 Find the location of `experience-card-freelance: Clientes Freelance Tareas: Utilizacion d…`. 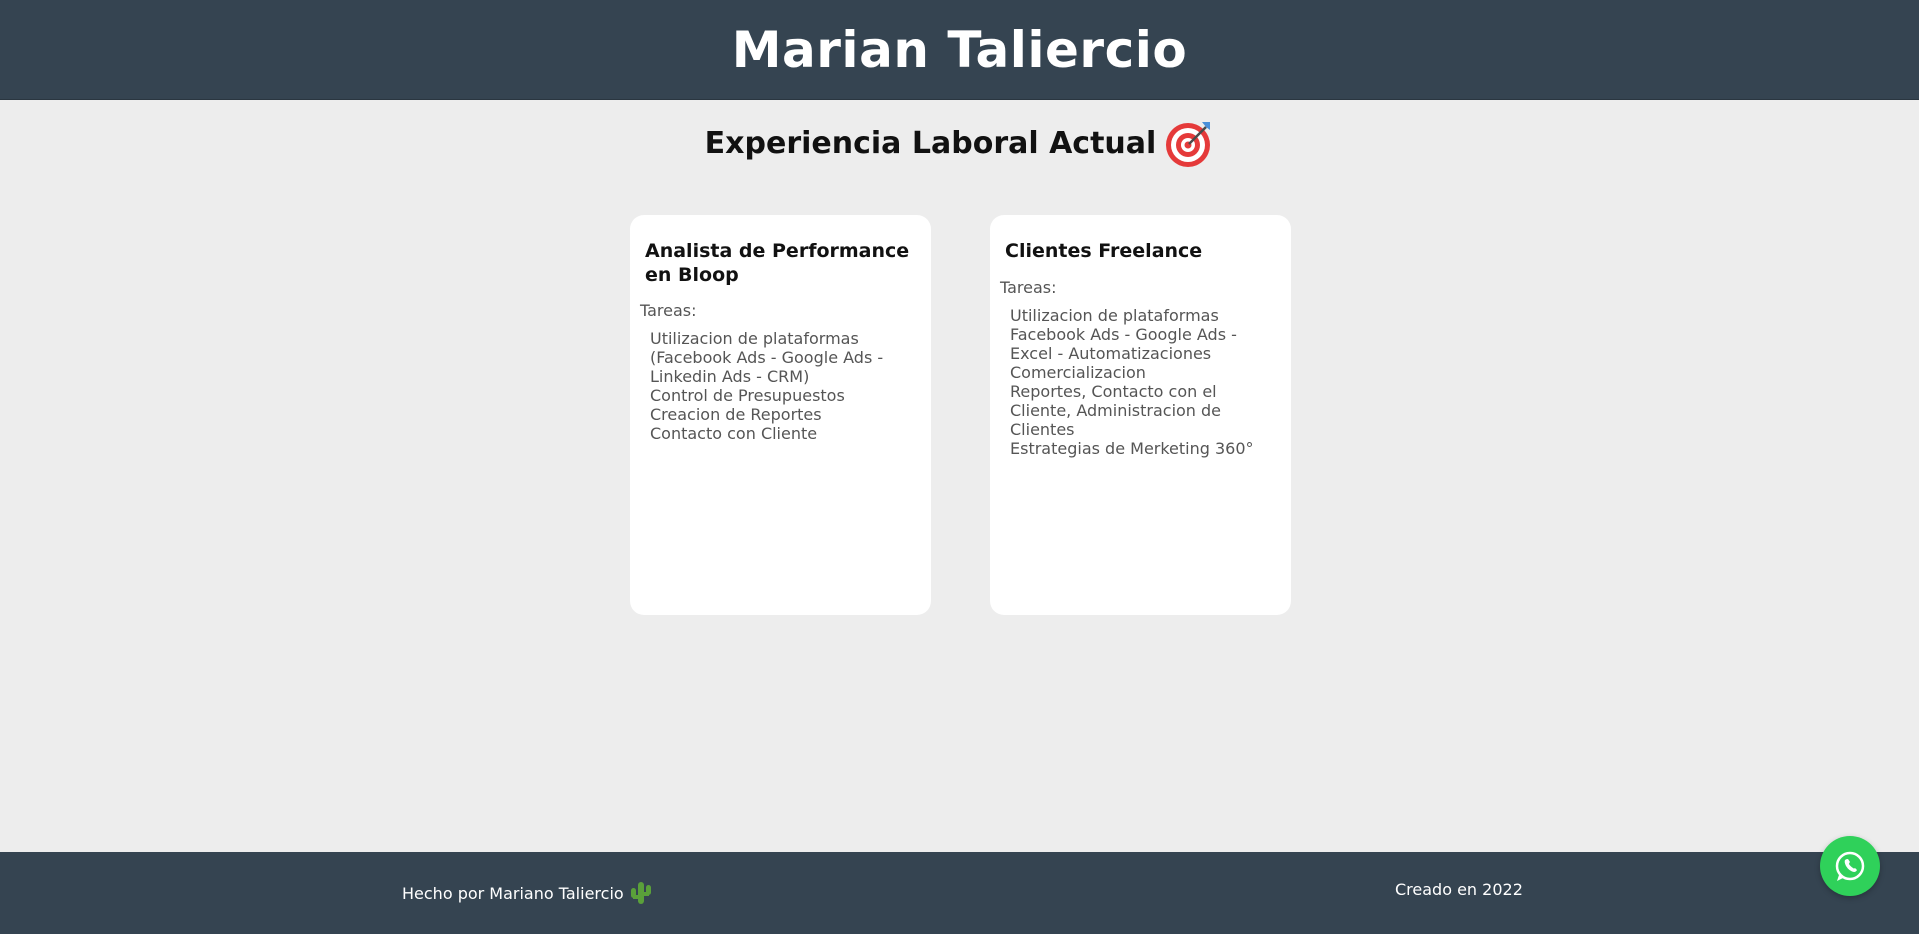

experience-card-freelance: Clientes Freelance Tareas: Utilizacion d… is located at coordinates (1140, 415).